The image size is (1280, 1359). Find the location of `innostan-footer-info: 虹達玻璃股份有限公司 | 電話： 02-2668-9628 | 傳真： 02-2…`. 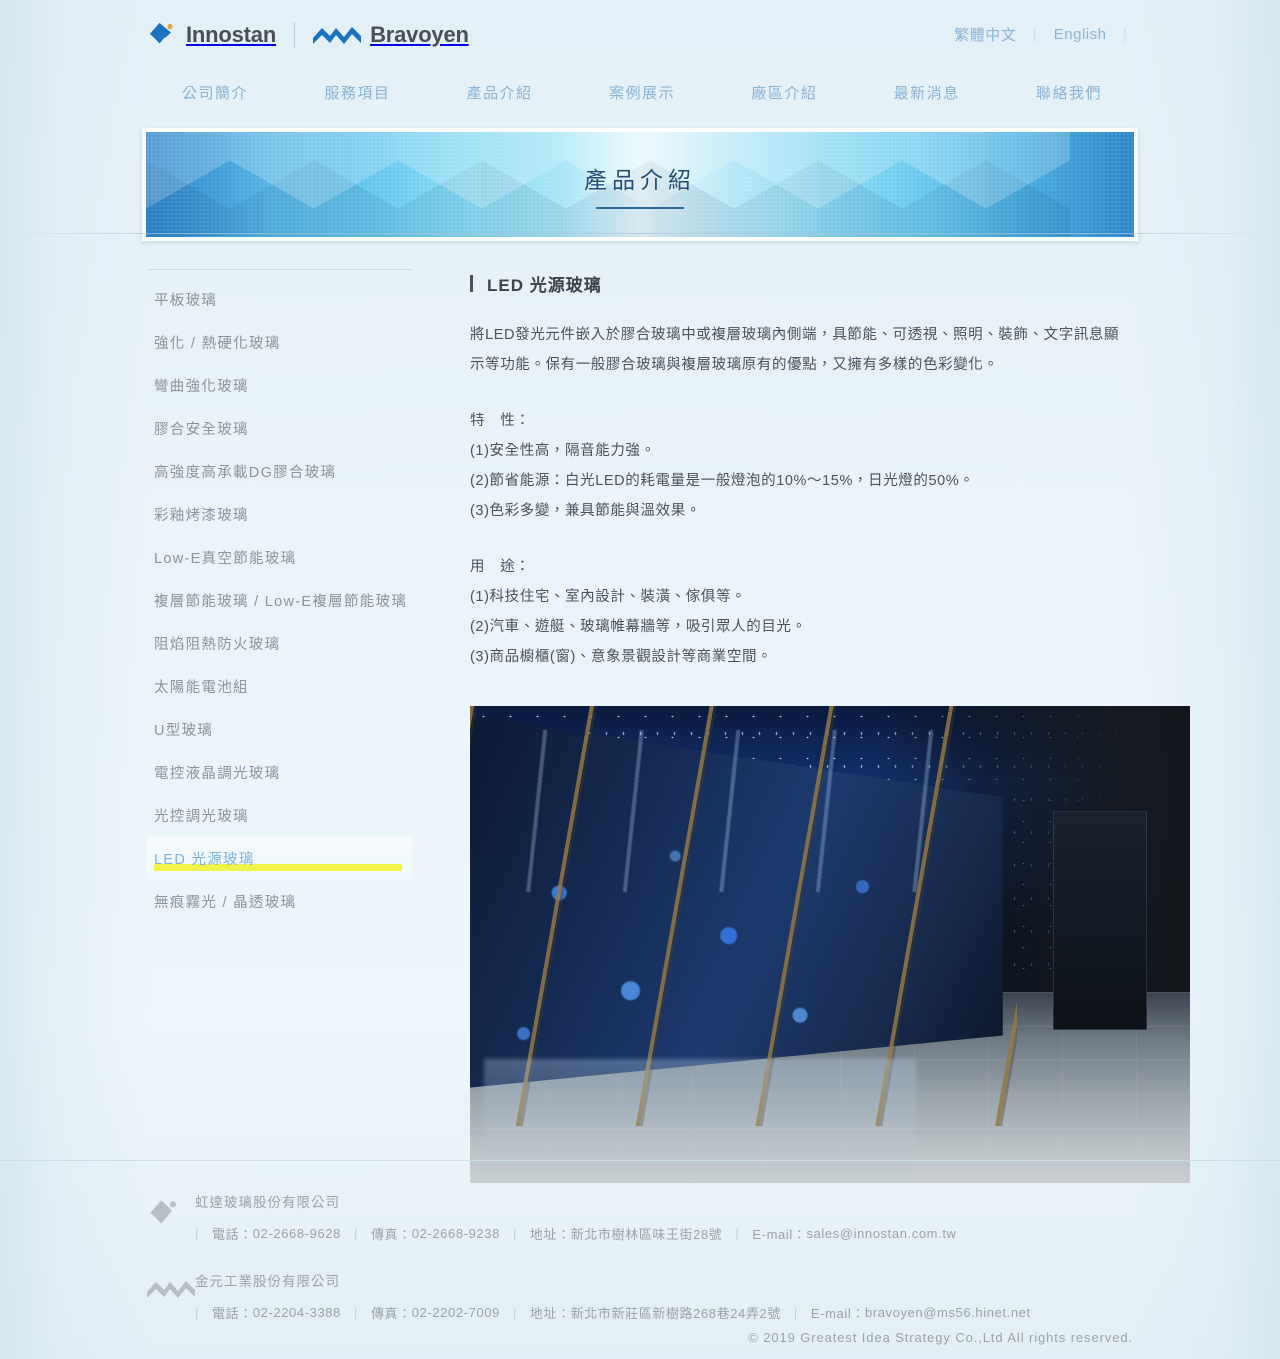

innostan-footer-info: 虹達玻璃股份有限公司 | 電話： 02-2668-9628 | 傳真： 02-2… is located at coordinates (664, 1217).